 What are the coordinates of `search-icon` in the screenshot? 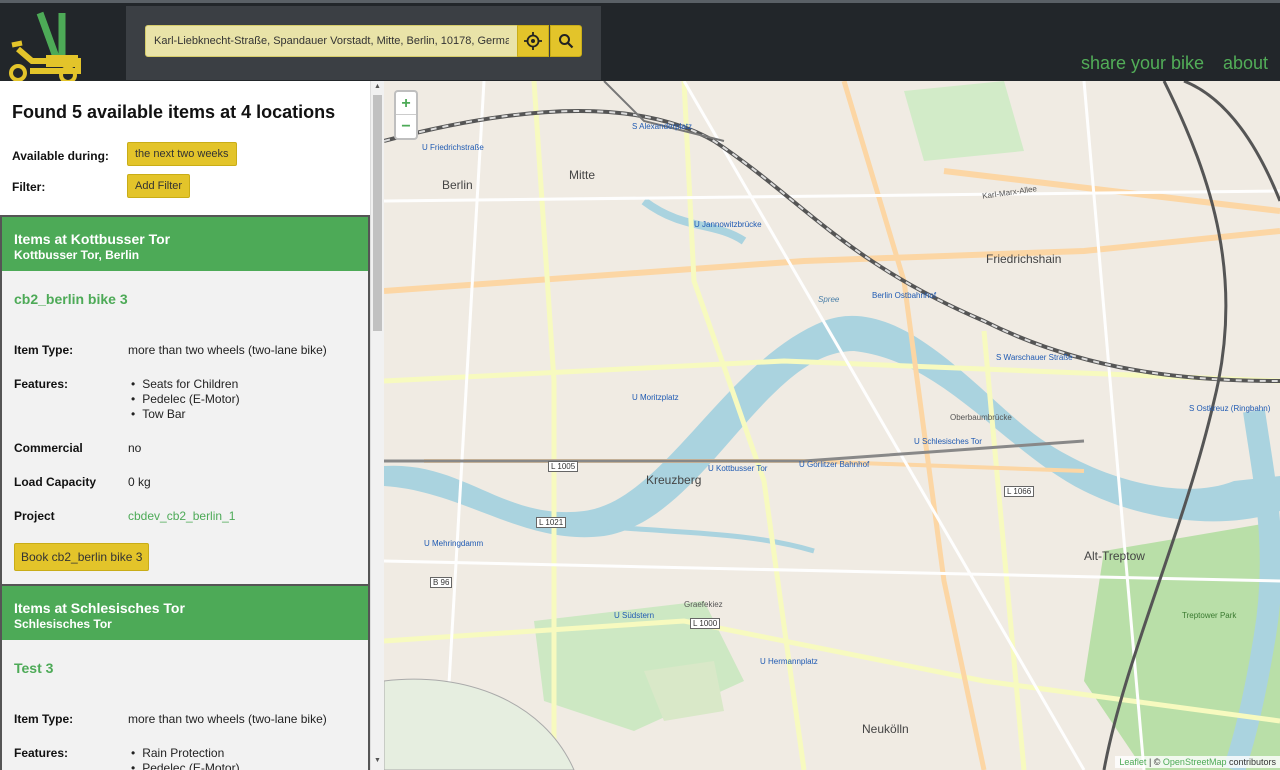 It's located at (566, 41).